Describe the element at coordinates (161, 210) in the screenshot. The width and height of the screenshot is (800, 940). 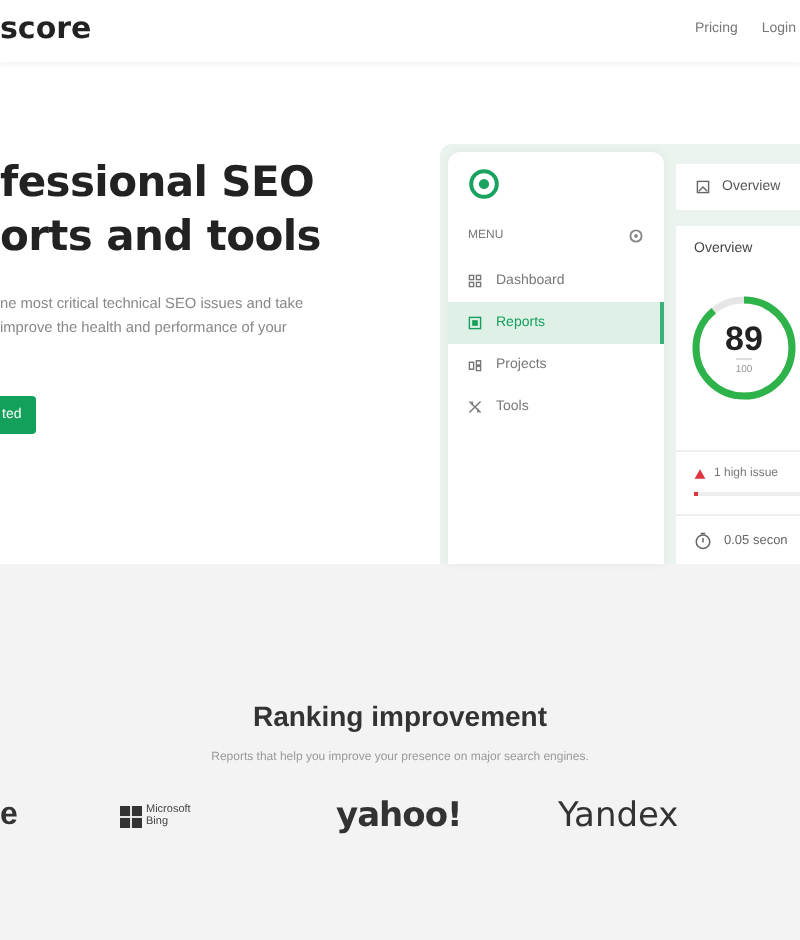
I see `hero-heading: fessional SEO orts and tools` at that location.